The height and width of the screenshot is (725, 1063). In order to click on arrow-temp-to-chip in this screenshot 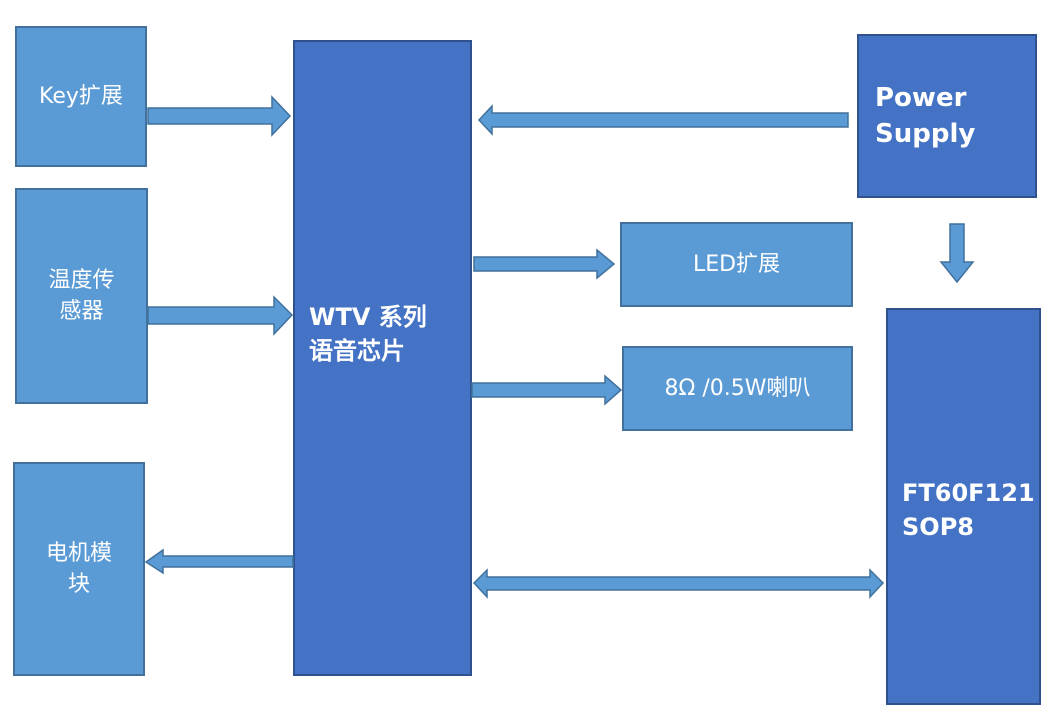, I will do `click(220, 315)`.